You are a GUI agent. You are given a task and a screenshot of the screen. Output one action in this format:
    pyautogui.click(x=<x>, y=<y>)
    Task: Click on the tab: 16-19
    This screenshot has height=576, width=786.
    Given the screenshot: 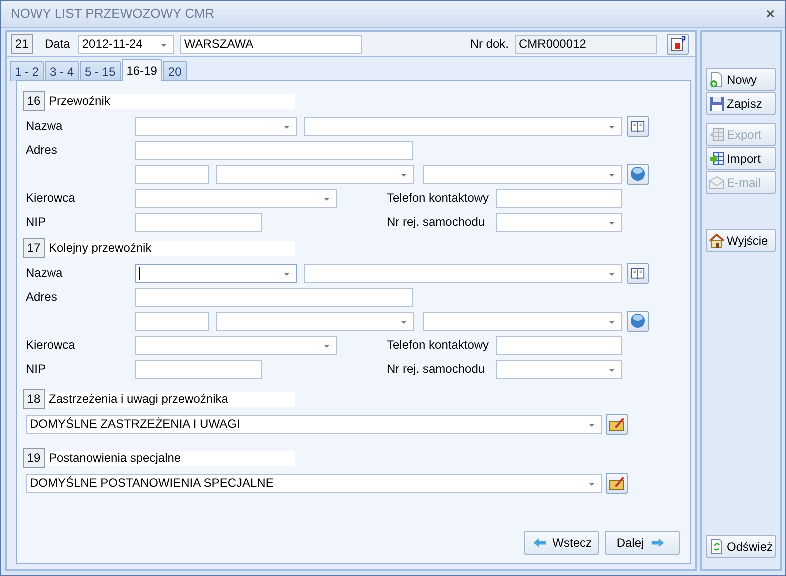 What is the action you would take?
    pyautogui.click(x=142, y=70)
    